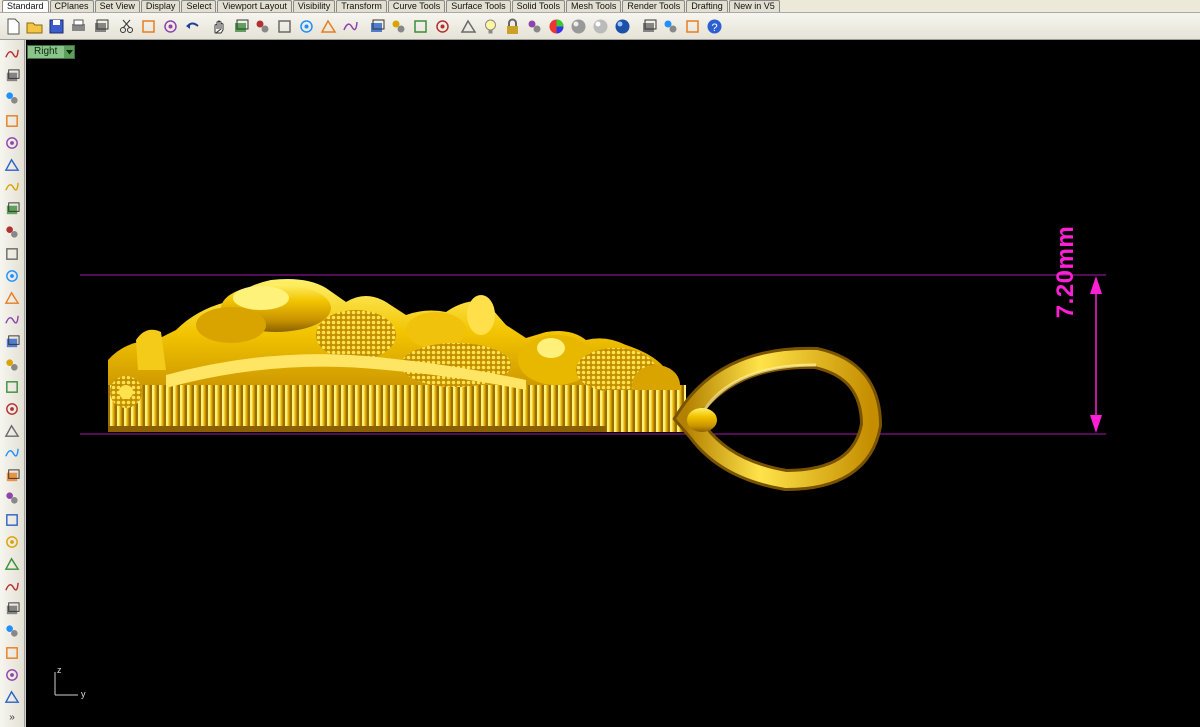 The width and height of the screenshot is (1200, 727). I want to click on point-icon, so click(12, 76).